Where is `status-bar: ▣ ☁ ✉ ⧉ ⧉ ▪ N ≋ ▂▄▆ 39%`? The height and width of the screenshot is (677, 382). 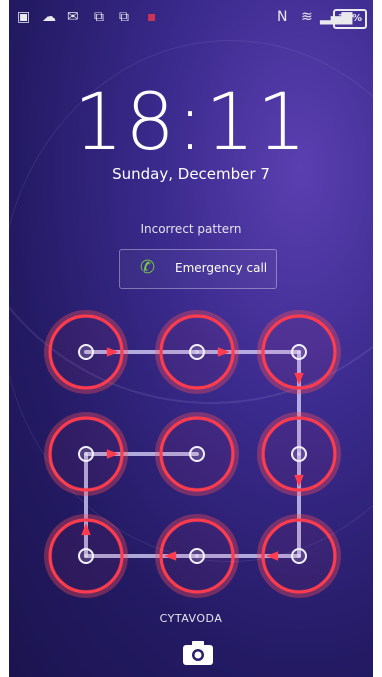
status-bar: ▣ ☁ ✉ ⧉ ⧉ ▪ N ≋ ▂▄▆ 39% is located at coordinates (191, 19).